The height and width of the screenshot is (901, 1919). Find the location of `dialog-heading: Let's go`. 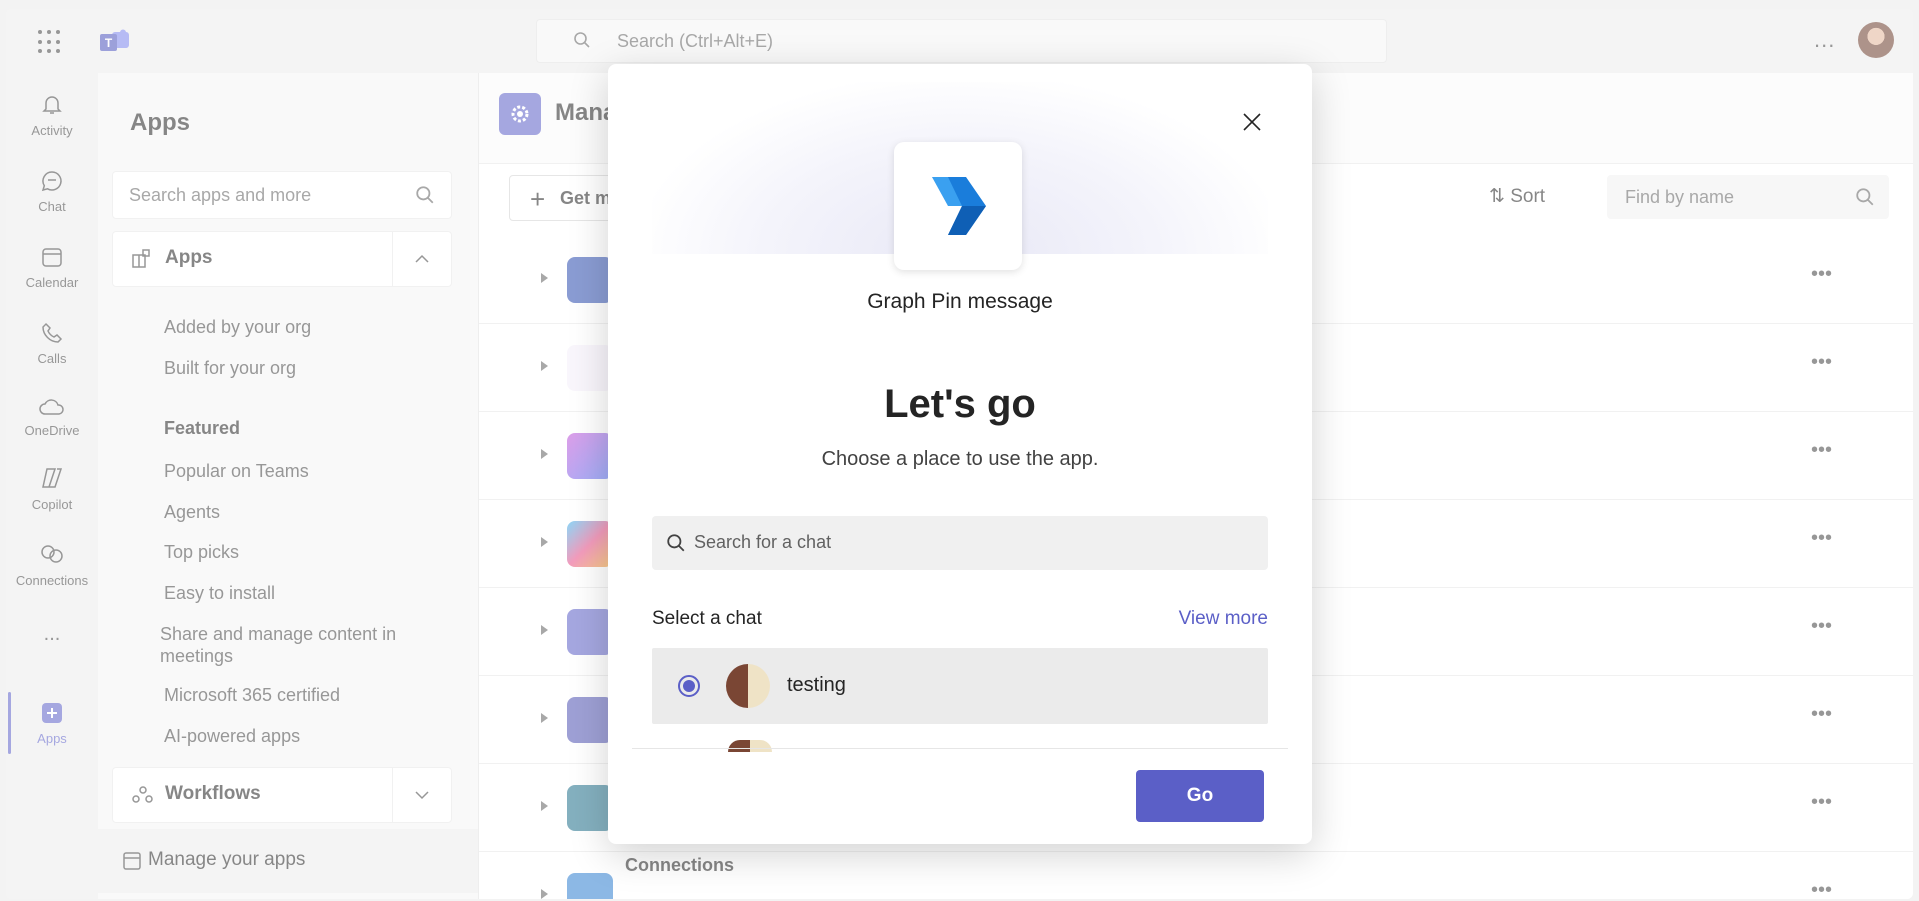

dialog-heading: Let's go is located at coordinates (960, 404).